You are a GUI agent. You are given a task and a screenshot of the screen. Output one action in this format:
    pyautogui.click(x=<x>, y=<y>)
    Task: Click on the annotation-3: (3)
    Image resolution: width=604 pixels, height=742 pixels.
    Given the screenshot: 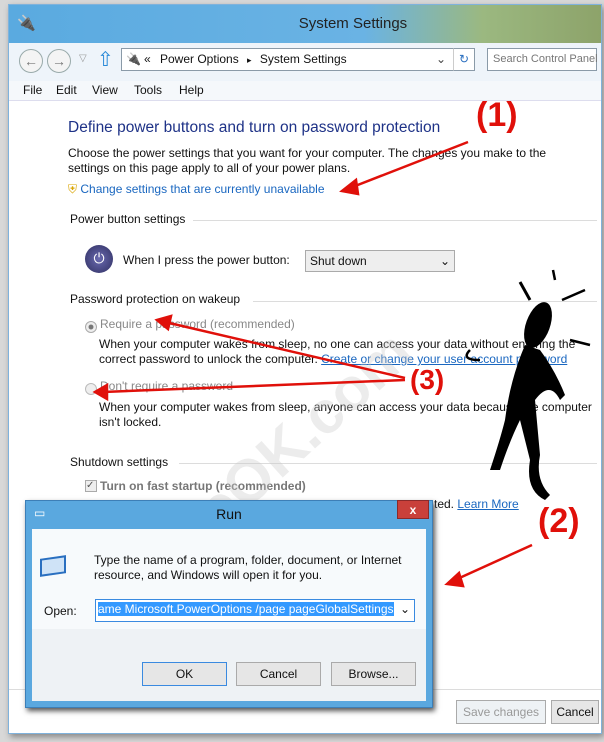 What is the action you would take?
    pyautogui.click(x=427, y=379)
    